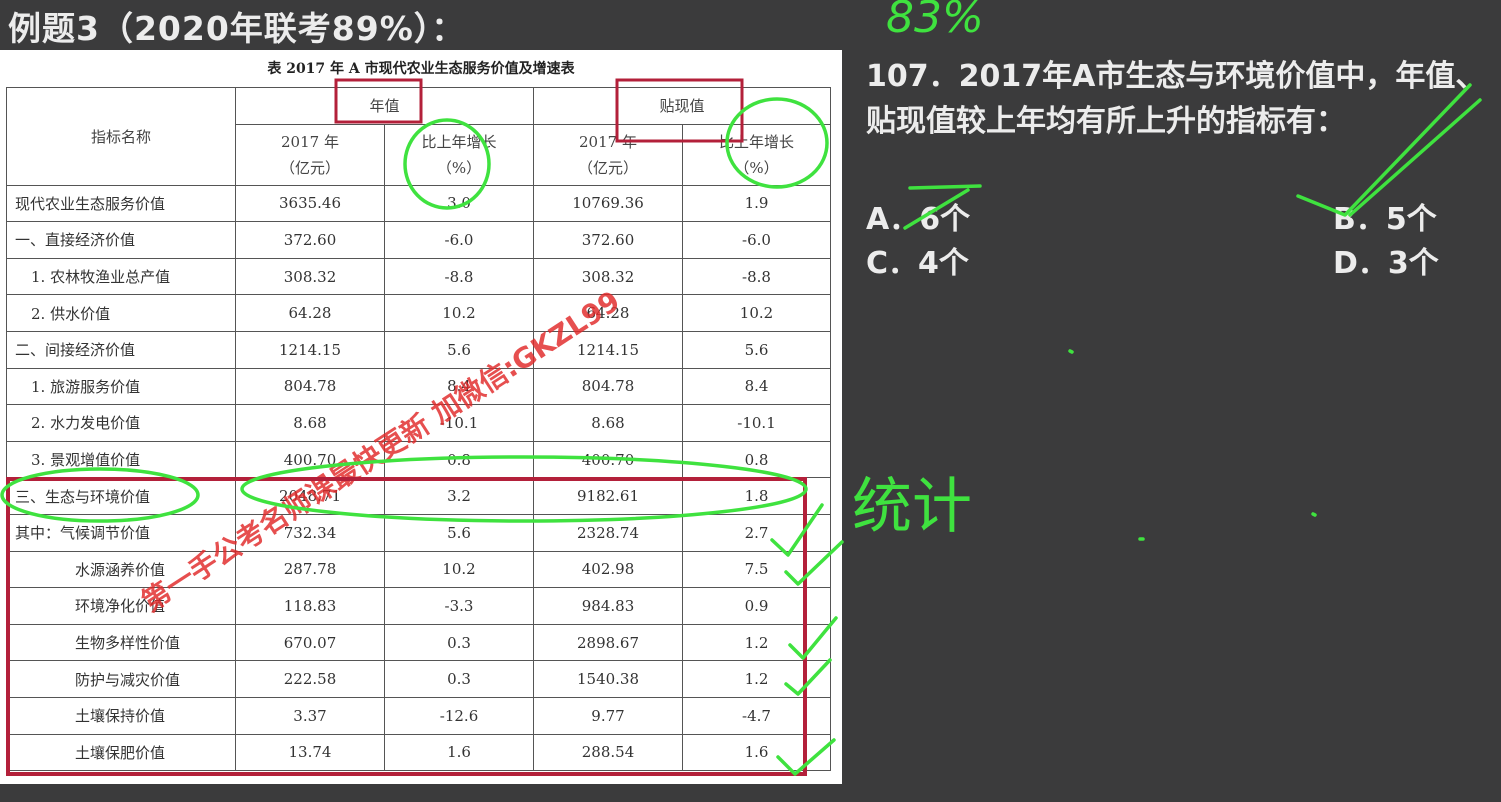  What do you see at coordinates (1389, 150) in the screenshot?
I see `answer-check-mark` at bounding box center [1389, 150].